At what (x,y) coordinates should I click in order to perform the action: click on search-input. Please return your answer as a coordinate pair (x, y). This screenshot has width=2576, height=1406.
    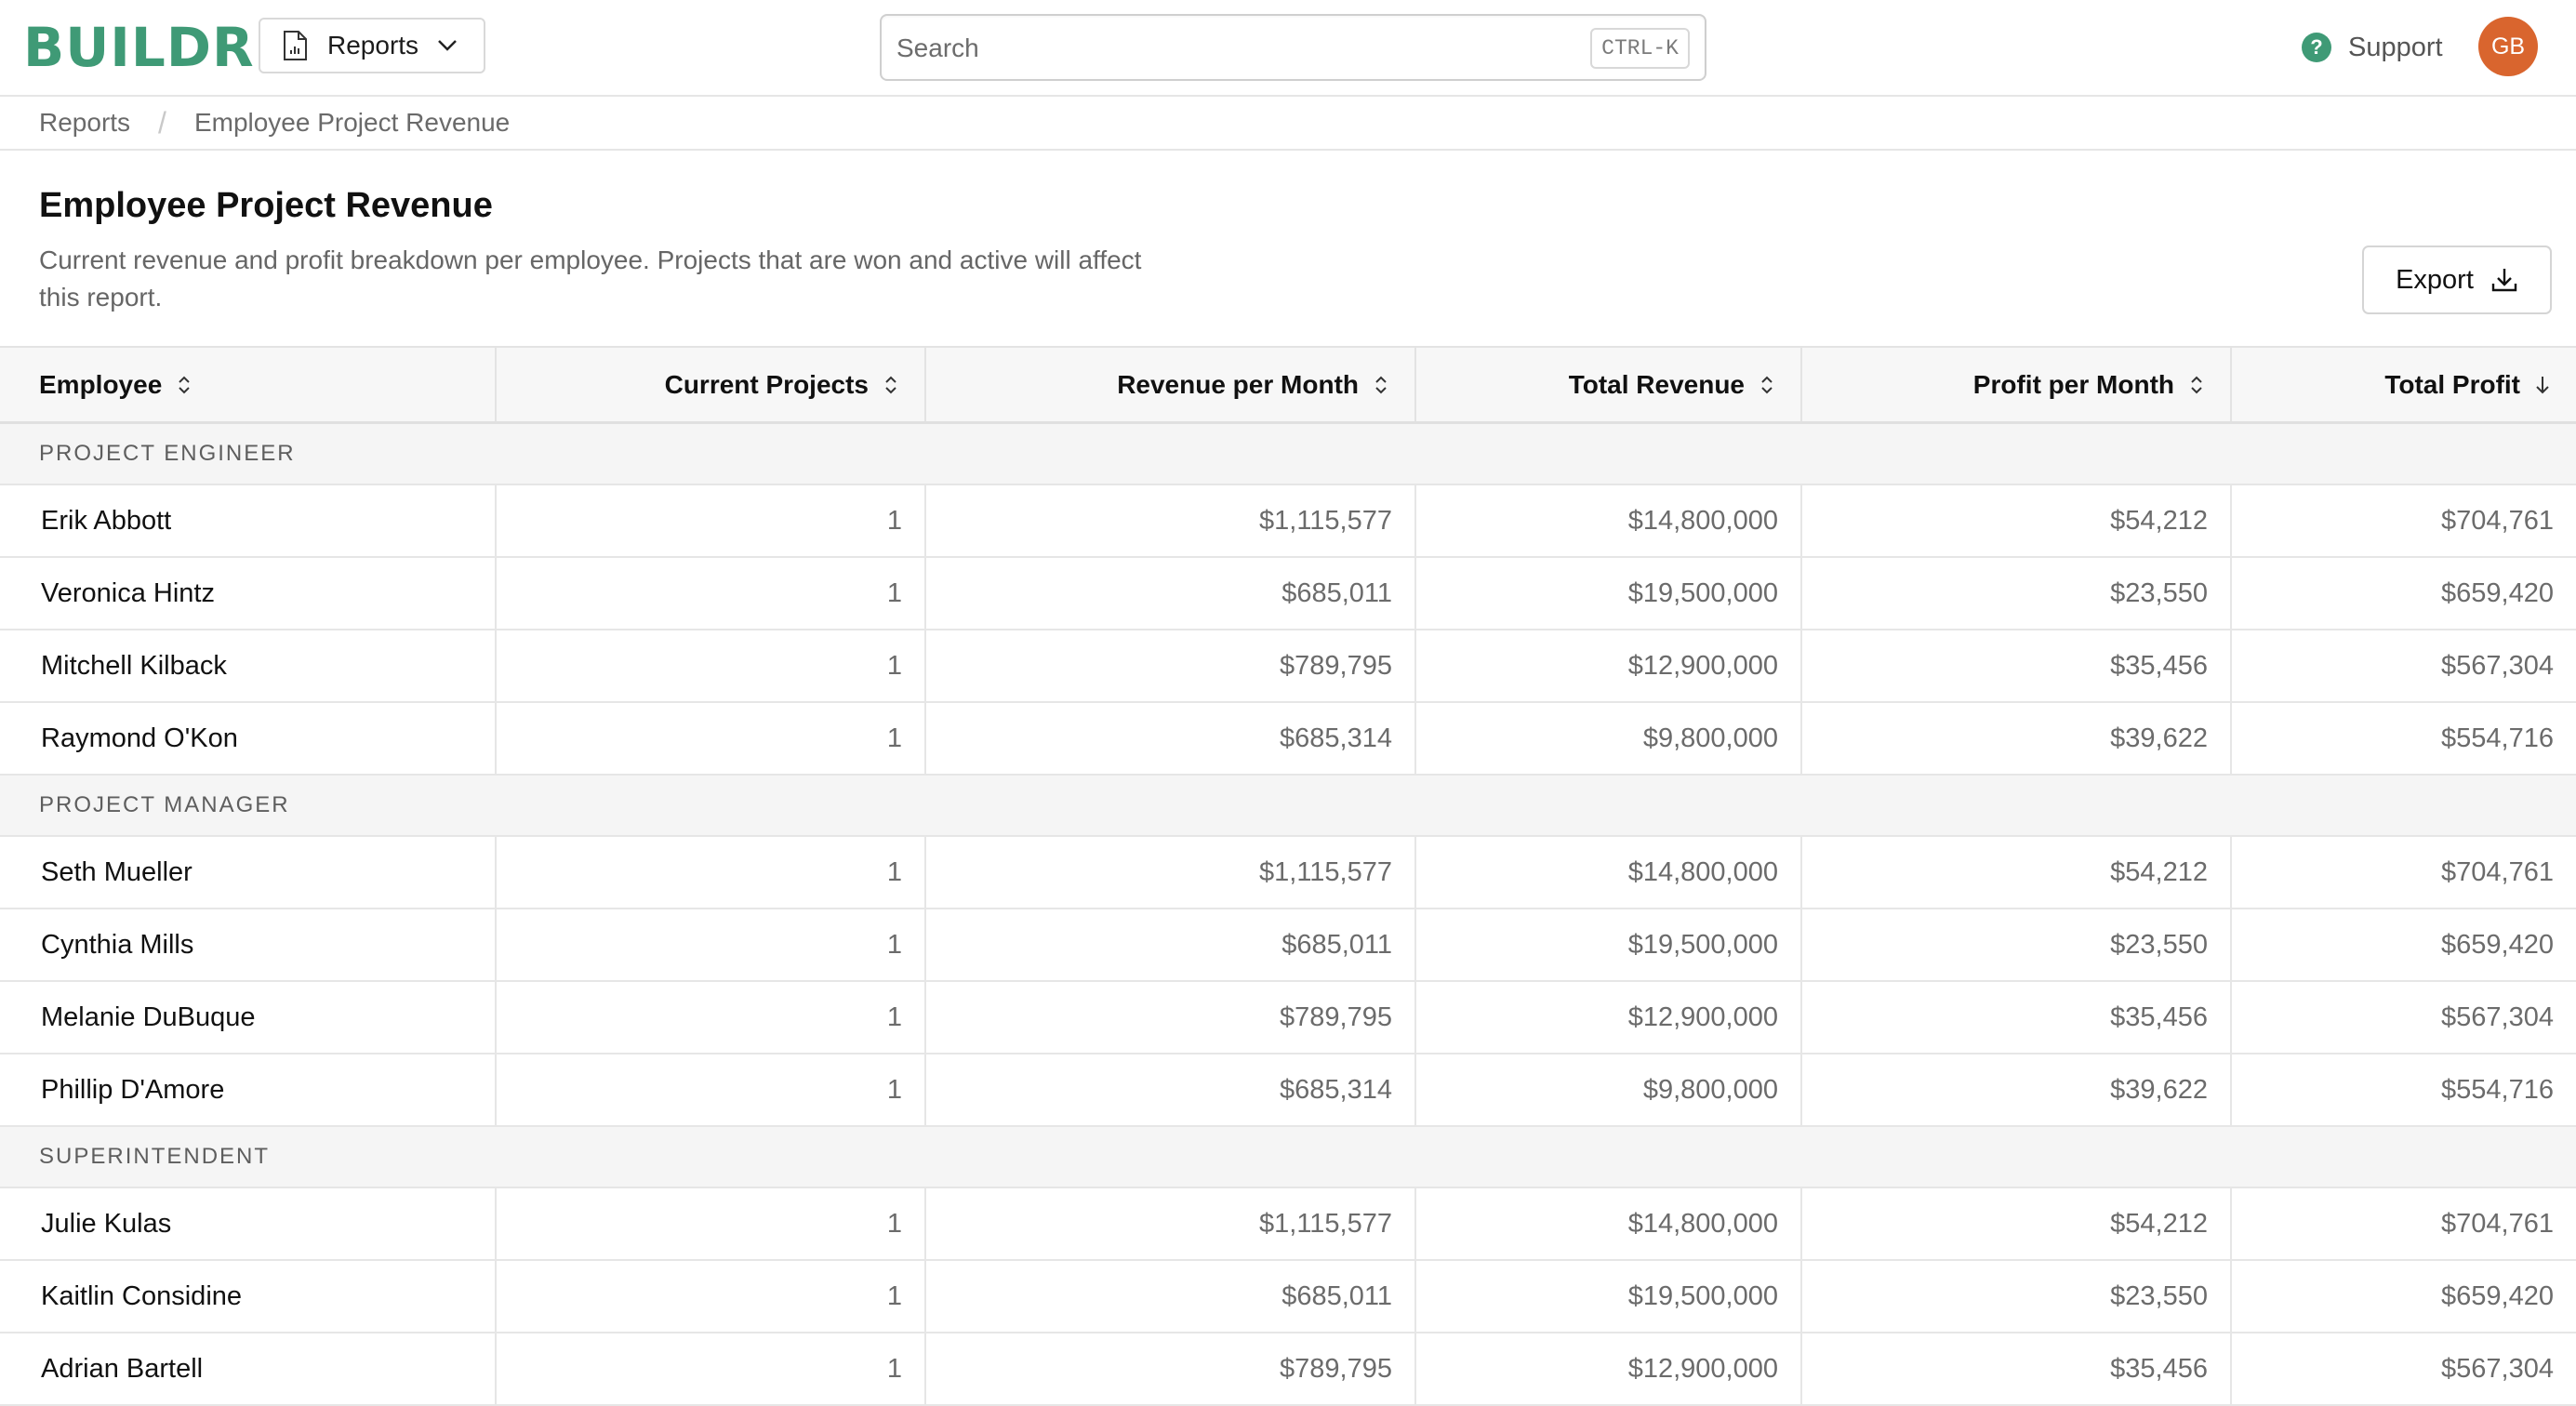
    Looking at the image, I should click on (1221, 48).